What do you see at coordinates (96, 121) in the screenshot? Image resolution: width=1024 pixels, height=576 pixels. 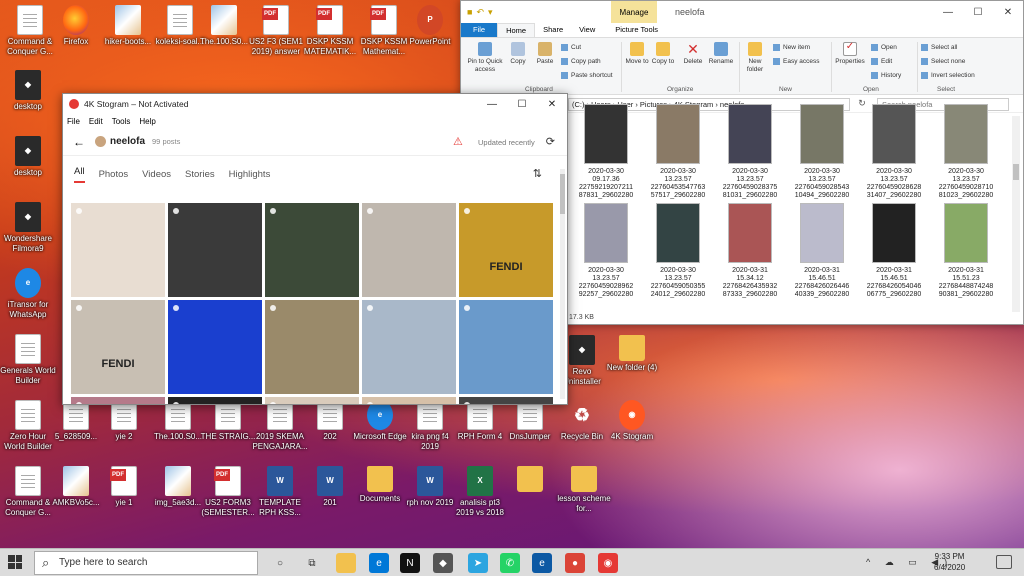 I see `menu-edit: Edit` at bounding box center [96, 121].